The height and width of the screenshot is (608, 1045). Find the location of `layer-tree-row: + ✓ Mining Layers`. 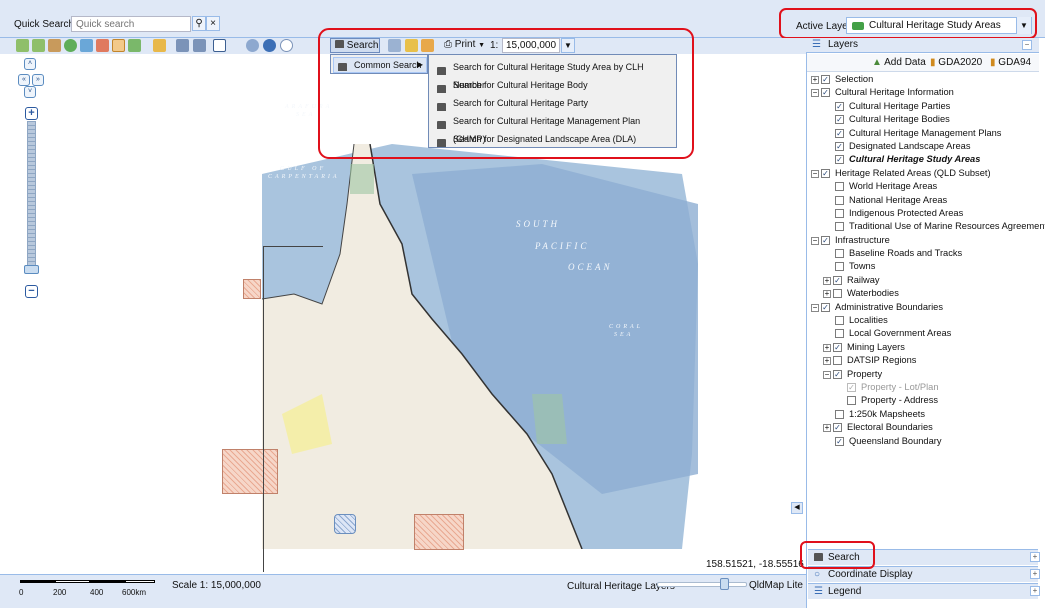

layer-tree-row: + ✓ Mining Layers is located at coordinates (924, 347).